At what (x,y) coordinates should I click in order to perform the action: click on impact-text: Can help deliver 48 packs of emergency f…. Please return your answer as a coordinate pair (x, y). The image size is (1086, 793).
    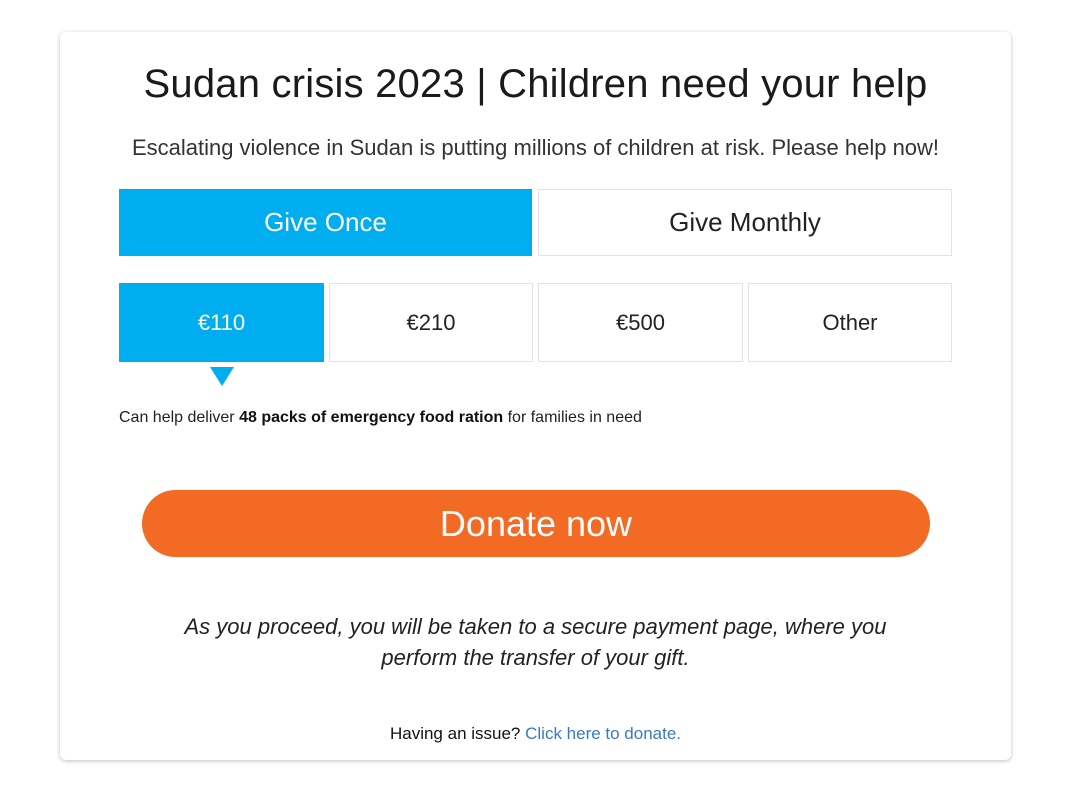
    Looking at the image, I should click on (380, 418).